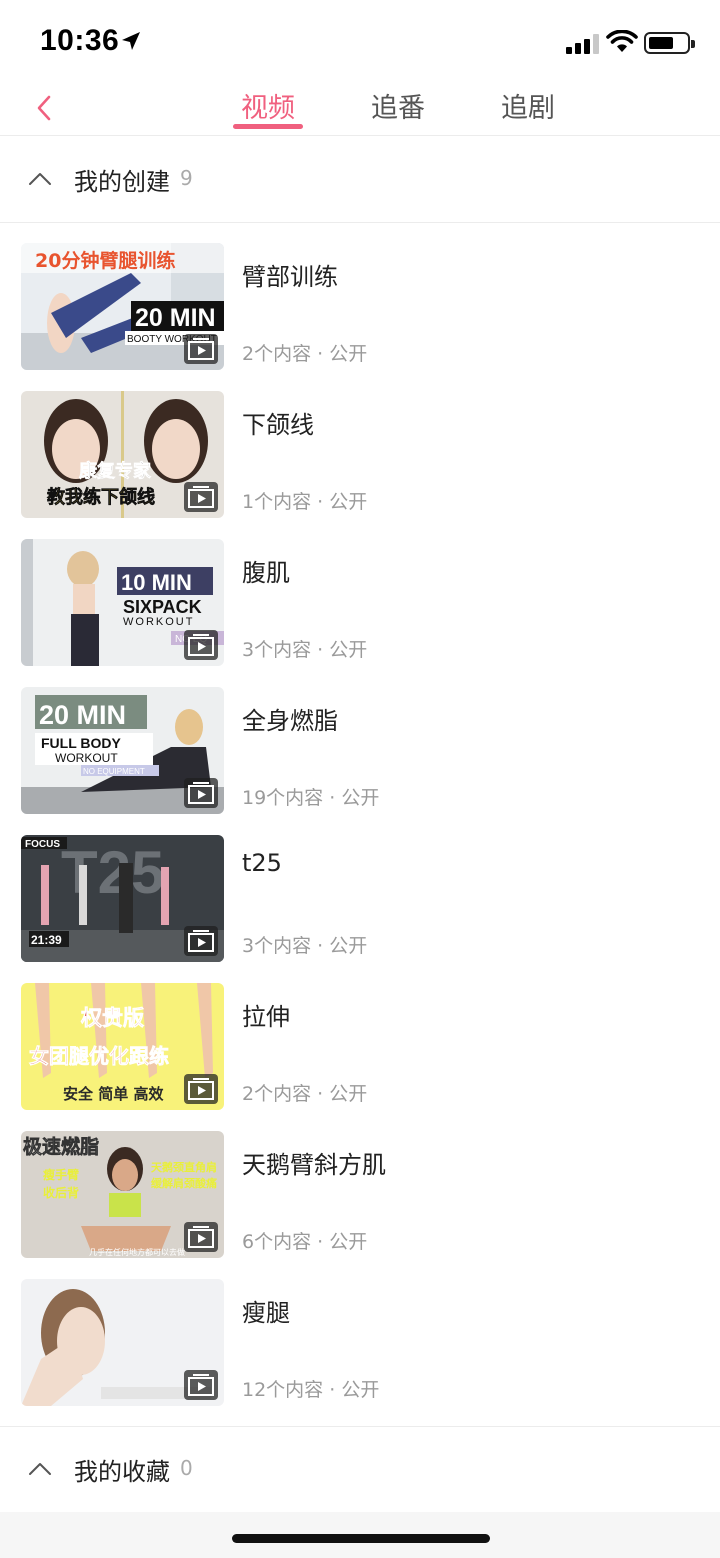  I want to click on favorites-section-count: 0, so click(186, 1468).